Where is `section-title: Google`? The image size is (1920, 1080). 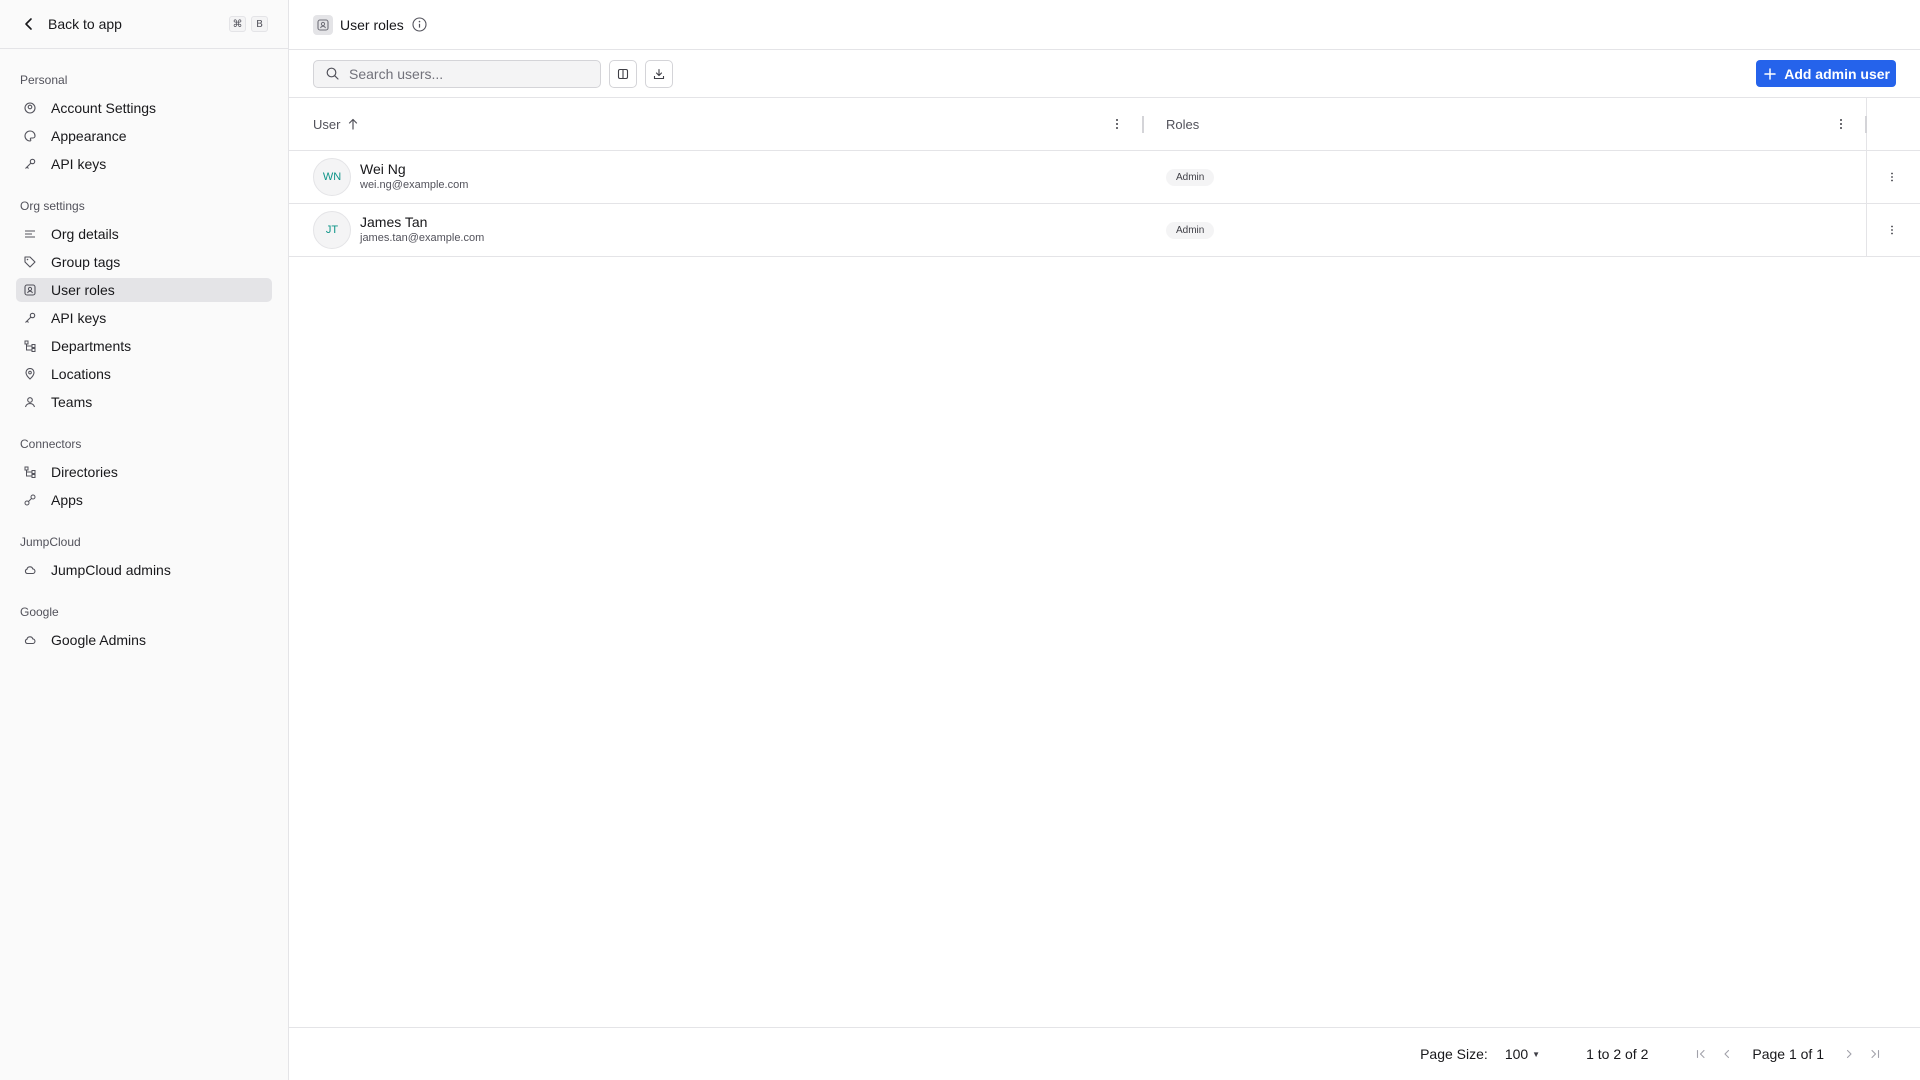
section-title: Google is located at coordinates (39, 612).